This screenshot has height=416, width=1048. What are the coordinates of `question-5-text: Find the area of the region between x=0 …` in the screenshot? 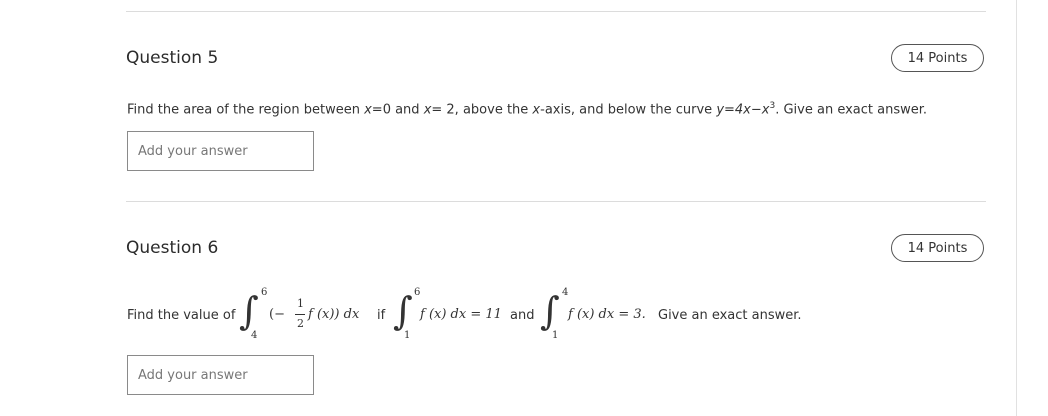 It's located at (527, 109).